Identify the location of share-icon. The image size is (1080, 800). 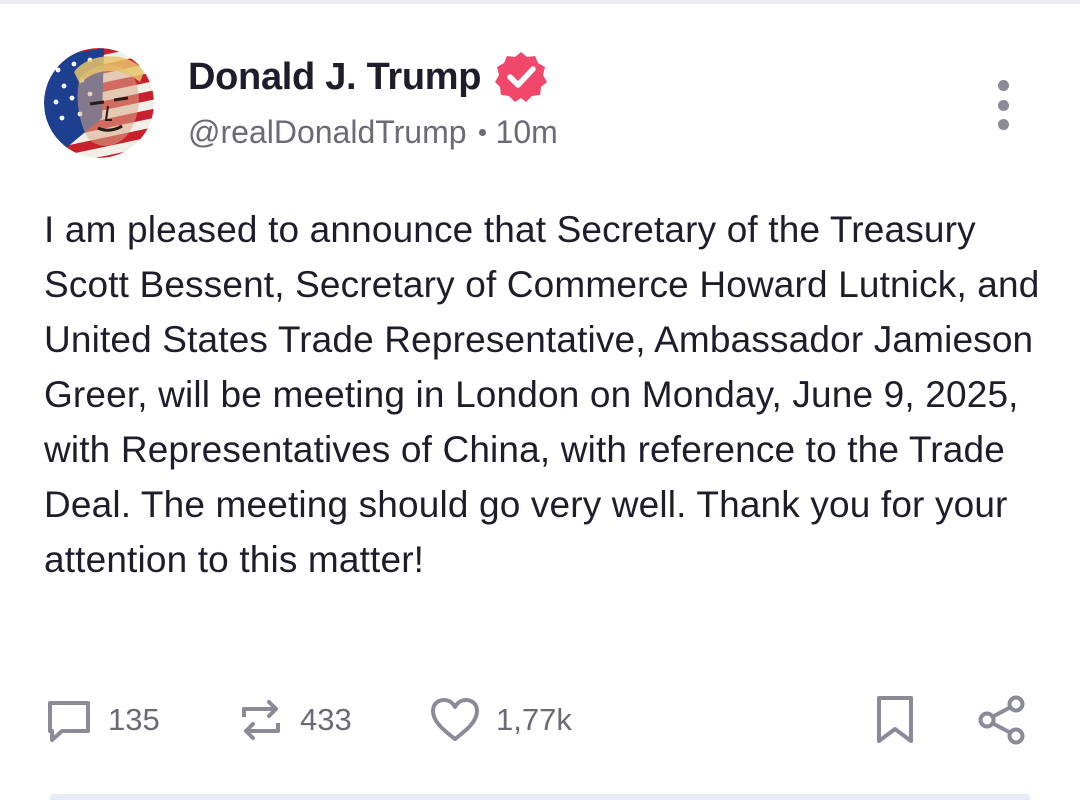
(1002, 720).